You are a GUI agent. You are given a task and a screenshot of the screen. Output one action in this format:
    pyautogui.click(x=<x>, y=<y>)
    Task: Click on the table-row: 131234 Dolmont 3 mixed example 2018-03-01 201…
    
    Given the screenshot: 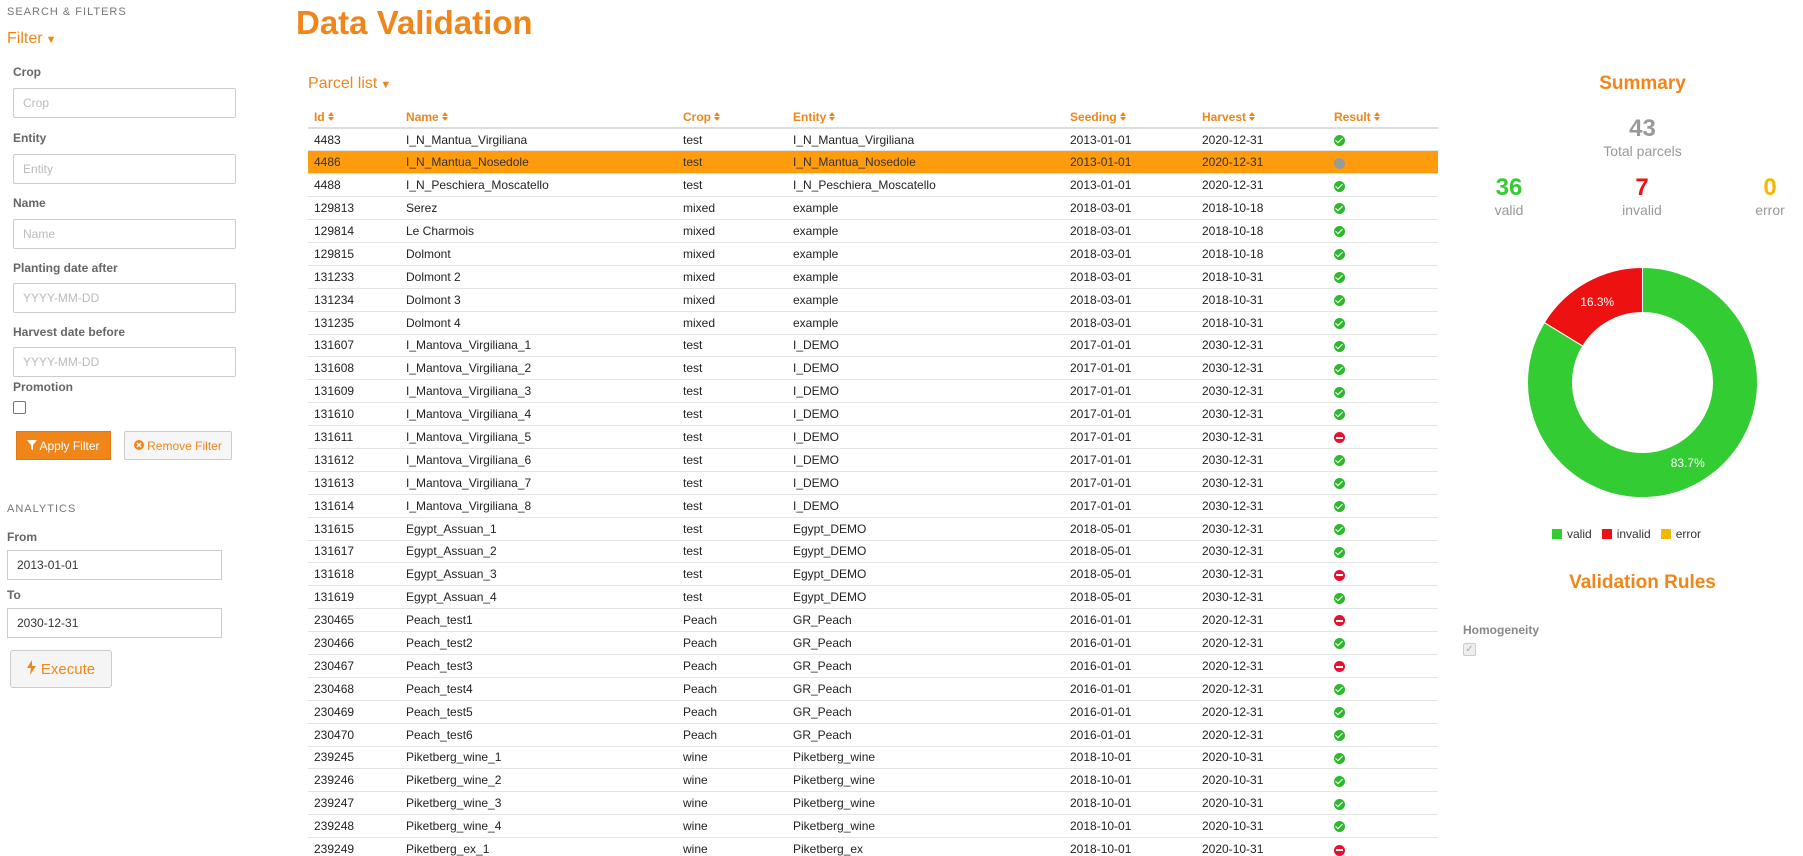 What is the action you would take?
    pyautogui.click(x=873, y=299)
    